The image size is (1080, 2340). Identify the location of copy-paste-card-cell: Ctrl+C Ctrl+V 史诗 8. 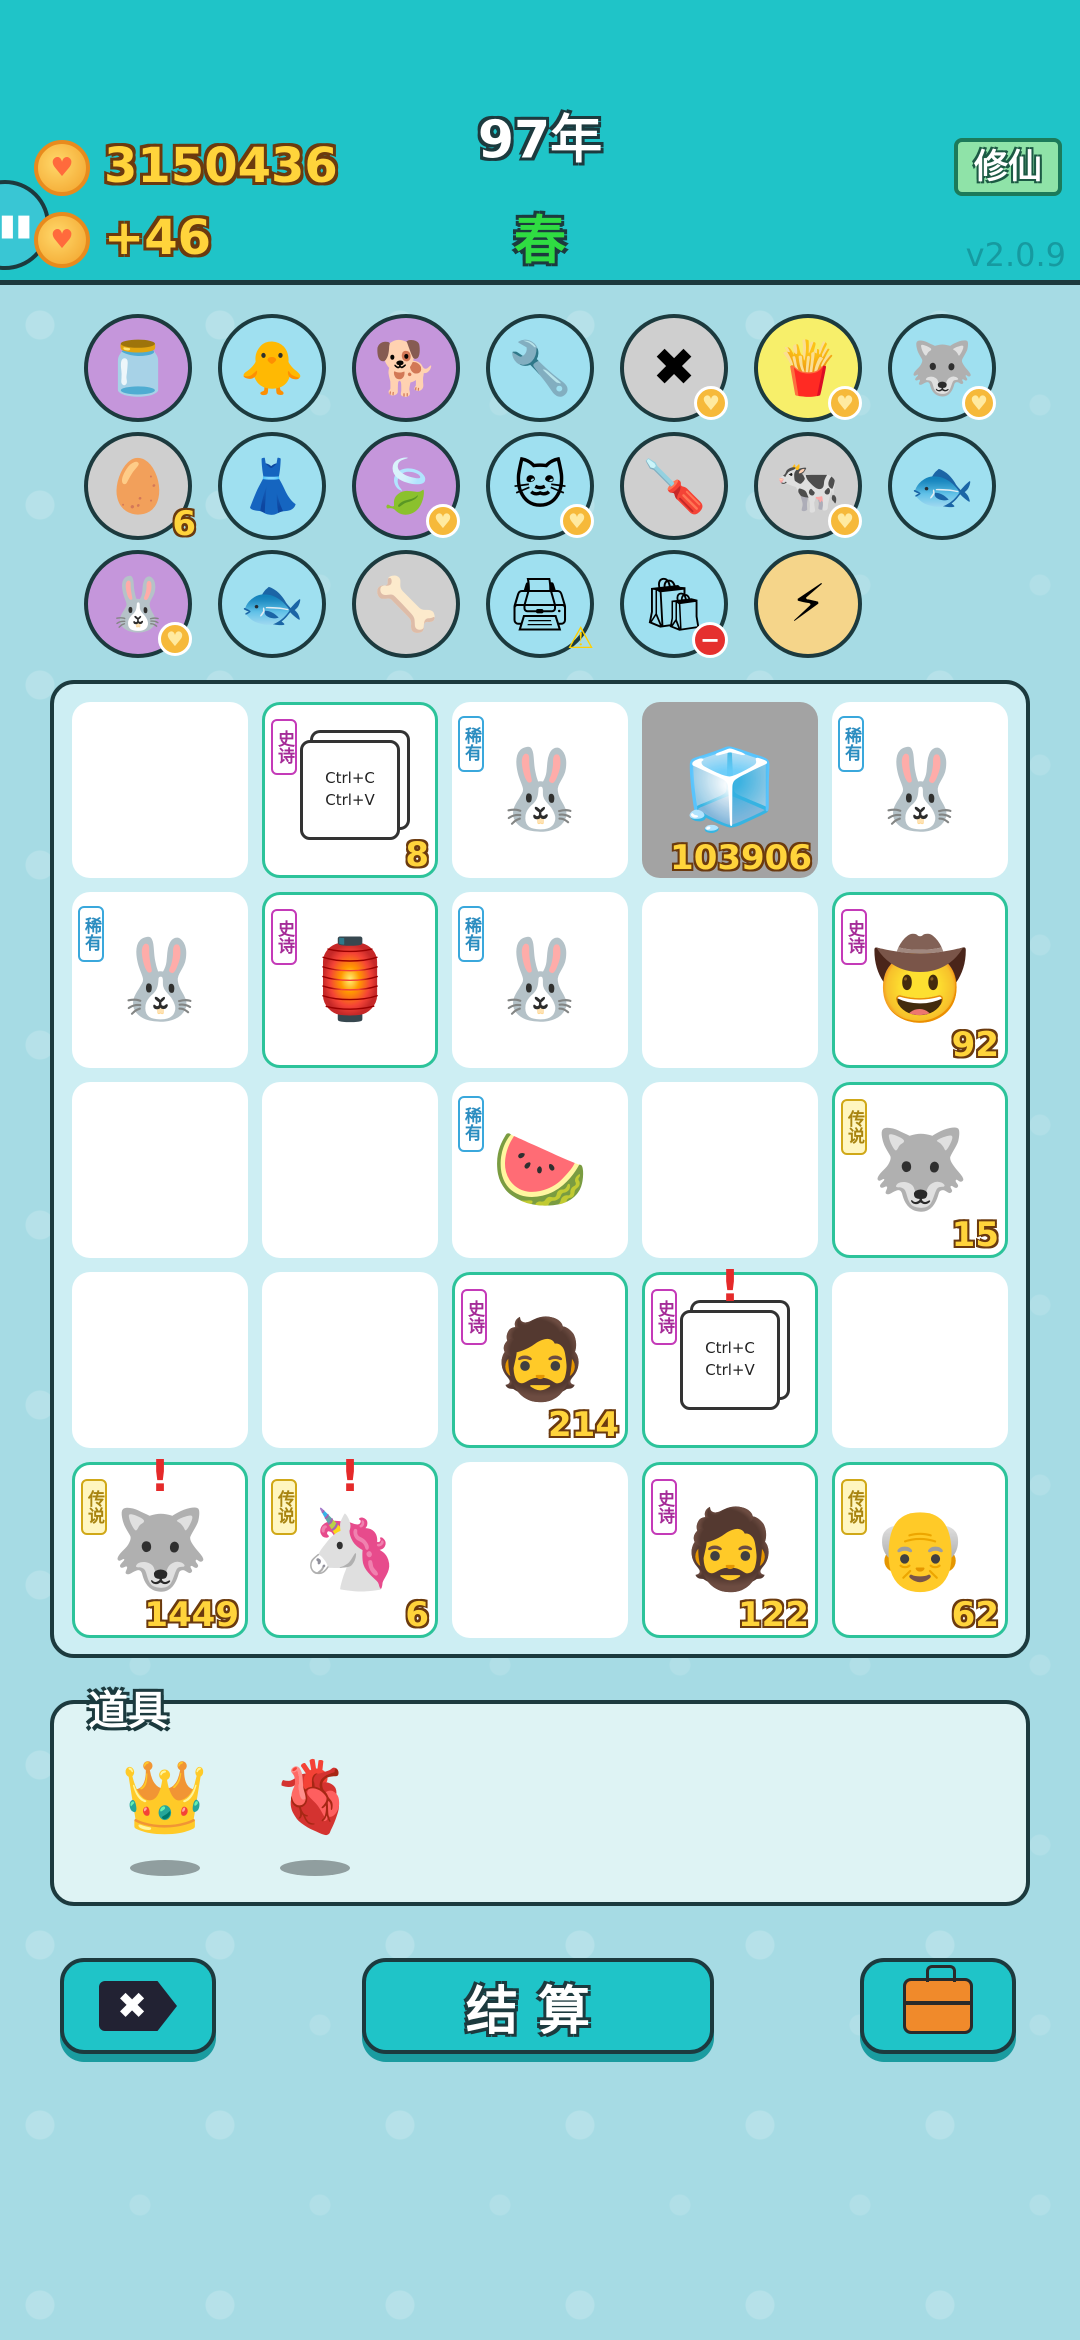
(350, 790).